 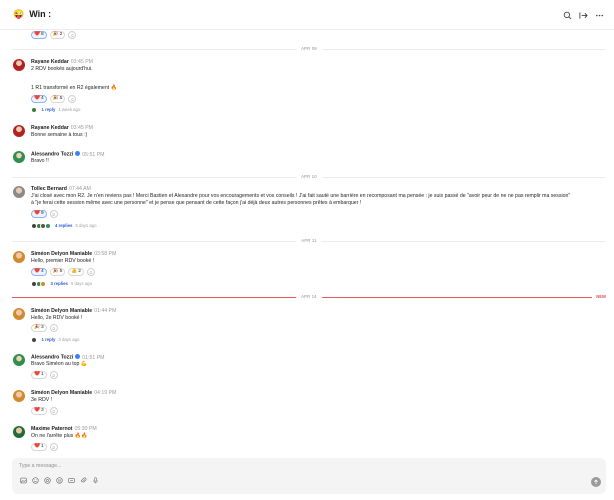 I want to click on reaction-bar: ❤️ 4 🎉 5 👍 2 ☺, so click(x=63, y=272).